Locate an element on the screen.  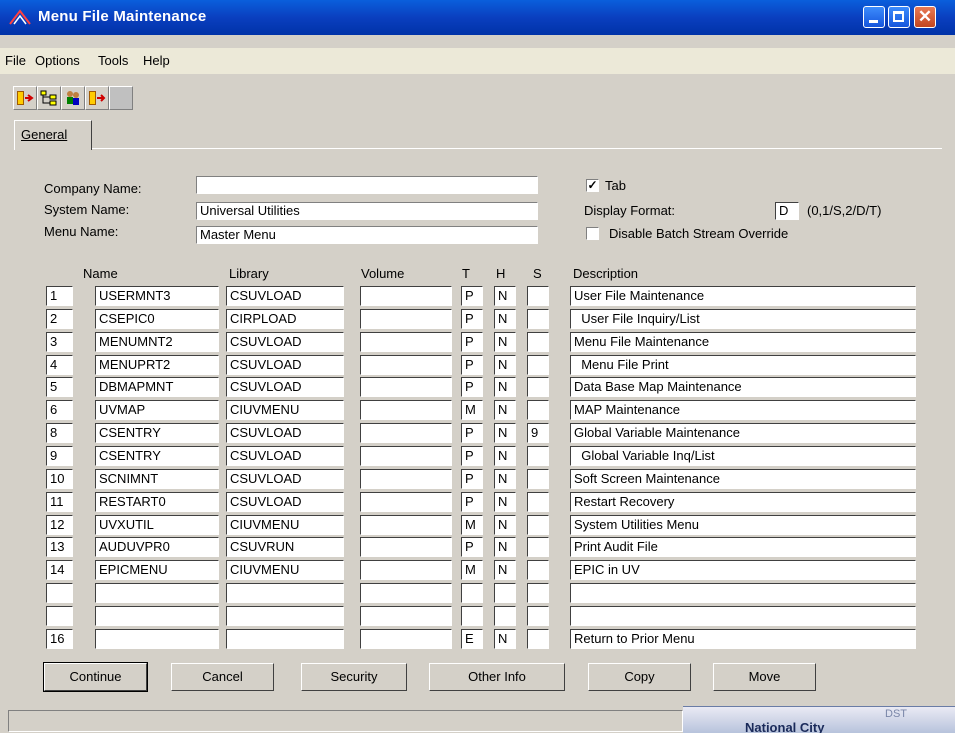
tab-checkbox: ✓ is located at coordinates (592, 185).